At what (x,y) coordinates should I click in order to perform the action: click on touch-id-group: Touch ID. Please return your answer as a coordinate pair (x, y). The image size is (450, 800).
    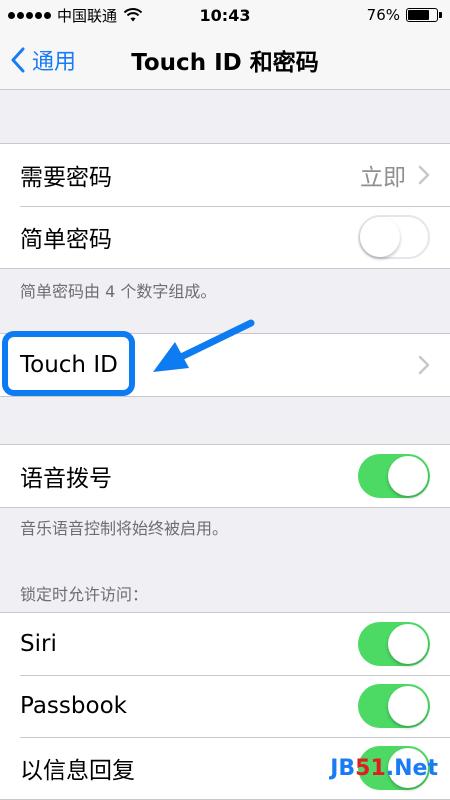
    Looking at the image, I should click on (225, 365).